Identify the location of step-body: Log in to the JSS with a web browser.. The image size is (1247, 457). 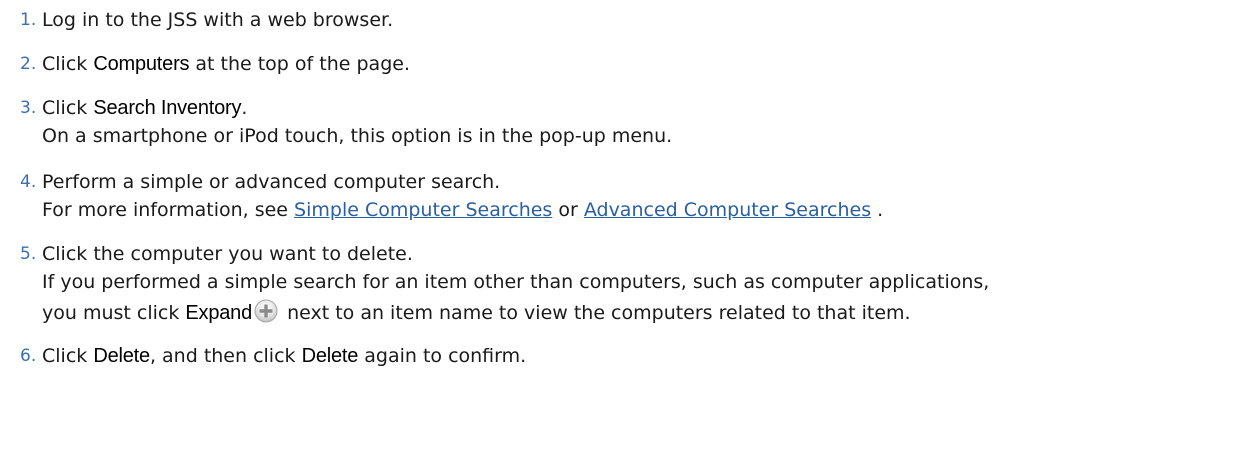
(644, 20).